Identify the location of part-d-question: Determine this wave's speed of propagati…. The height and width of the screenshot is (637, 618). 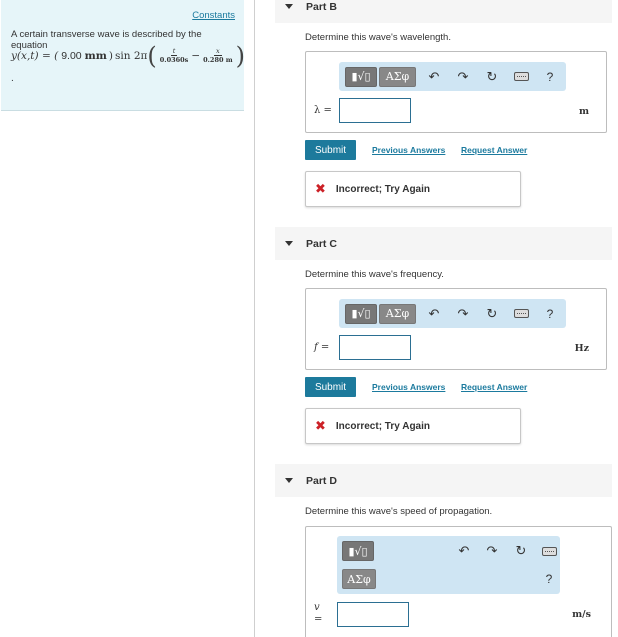
(399, 511).